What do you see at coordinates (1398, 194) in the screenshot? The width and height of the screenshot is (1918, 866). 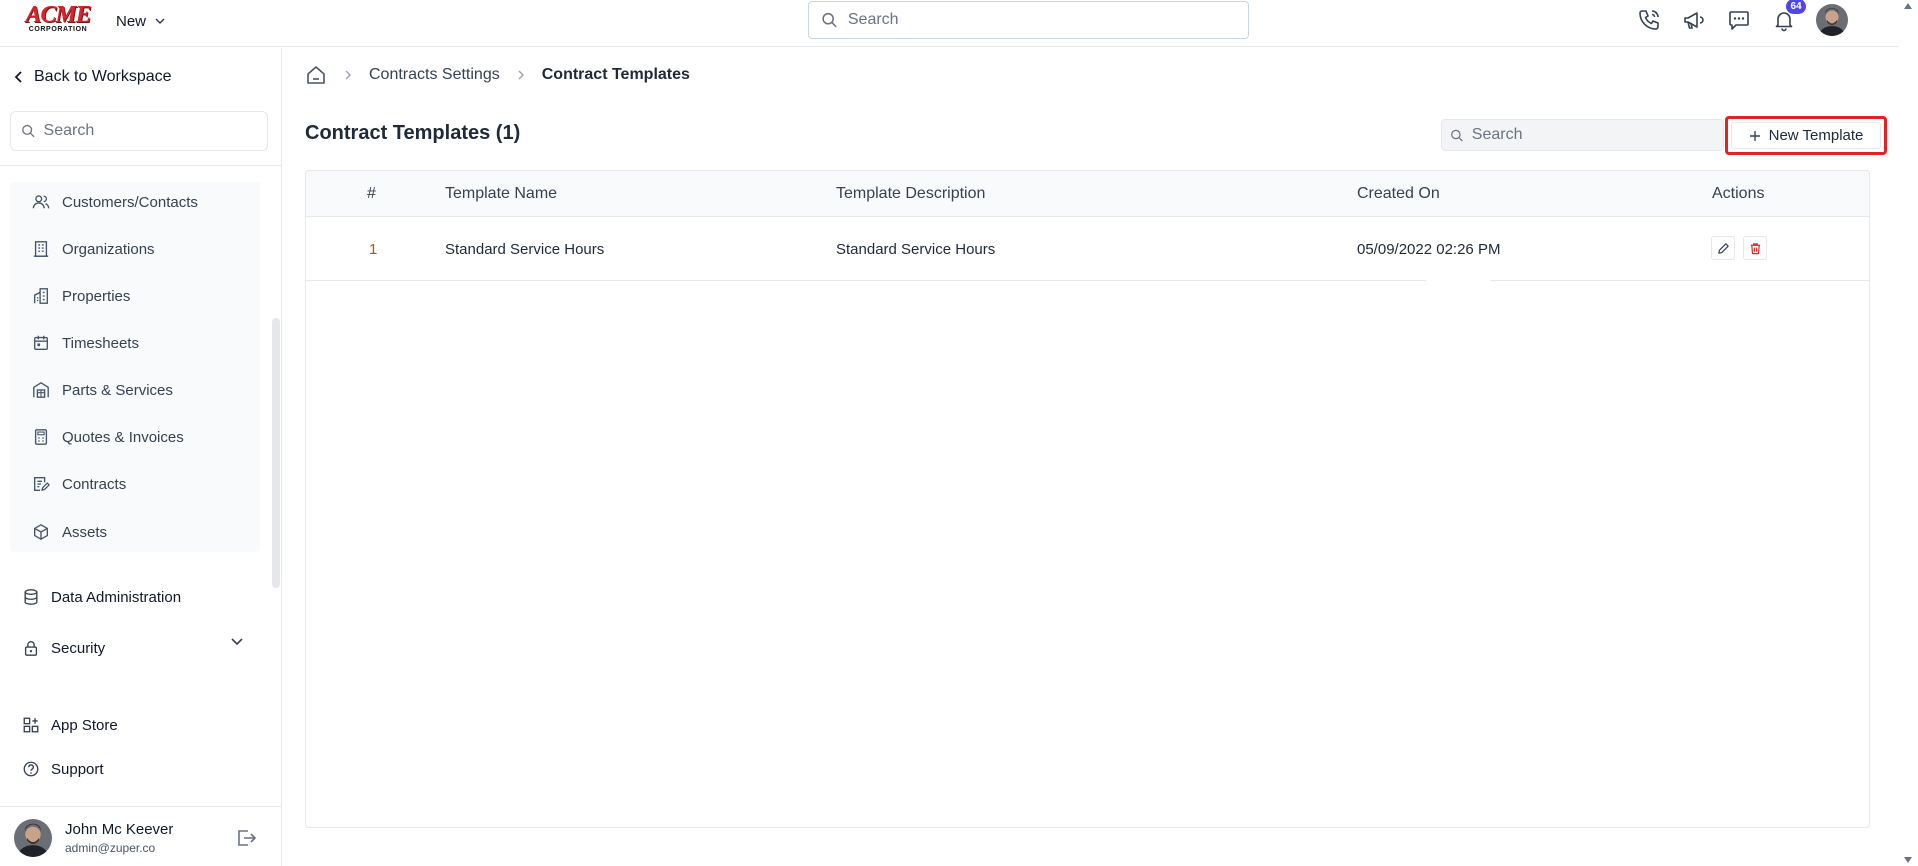 I see `column-header-created-on: Created On` at bounding box center [1398, 194].